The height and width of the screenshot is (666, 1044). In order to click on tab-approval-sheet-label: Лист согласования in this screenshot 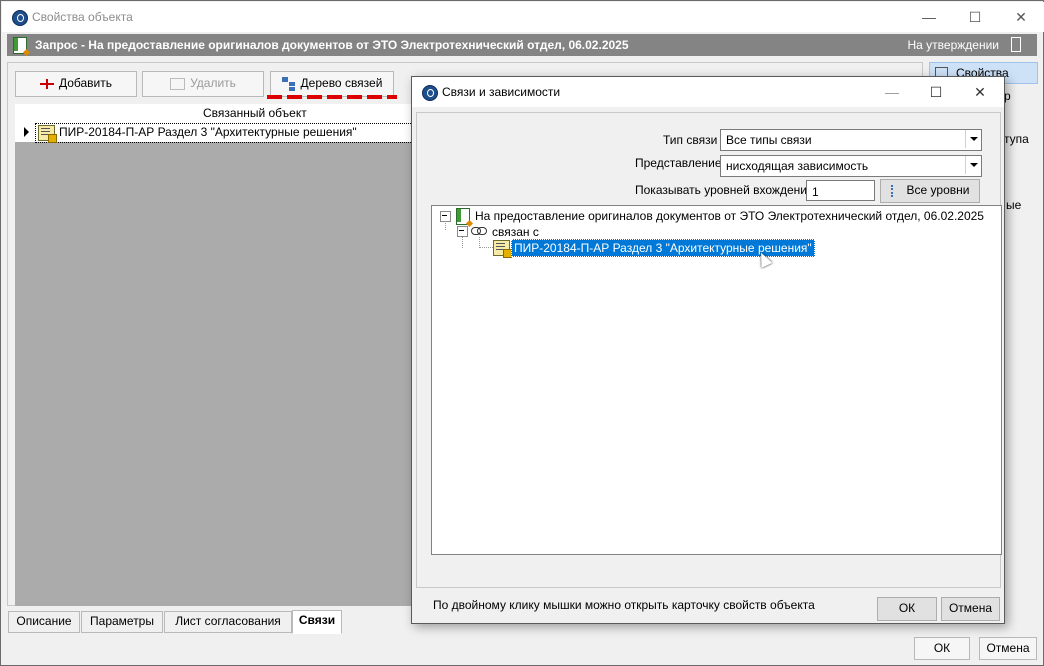, I will do `click(228, 621)`.